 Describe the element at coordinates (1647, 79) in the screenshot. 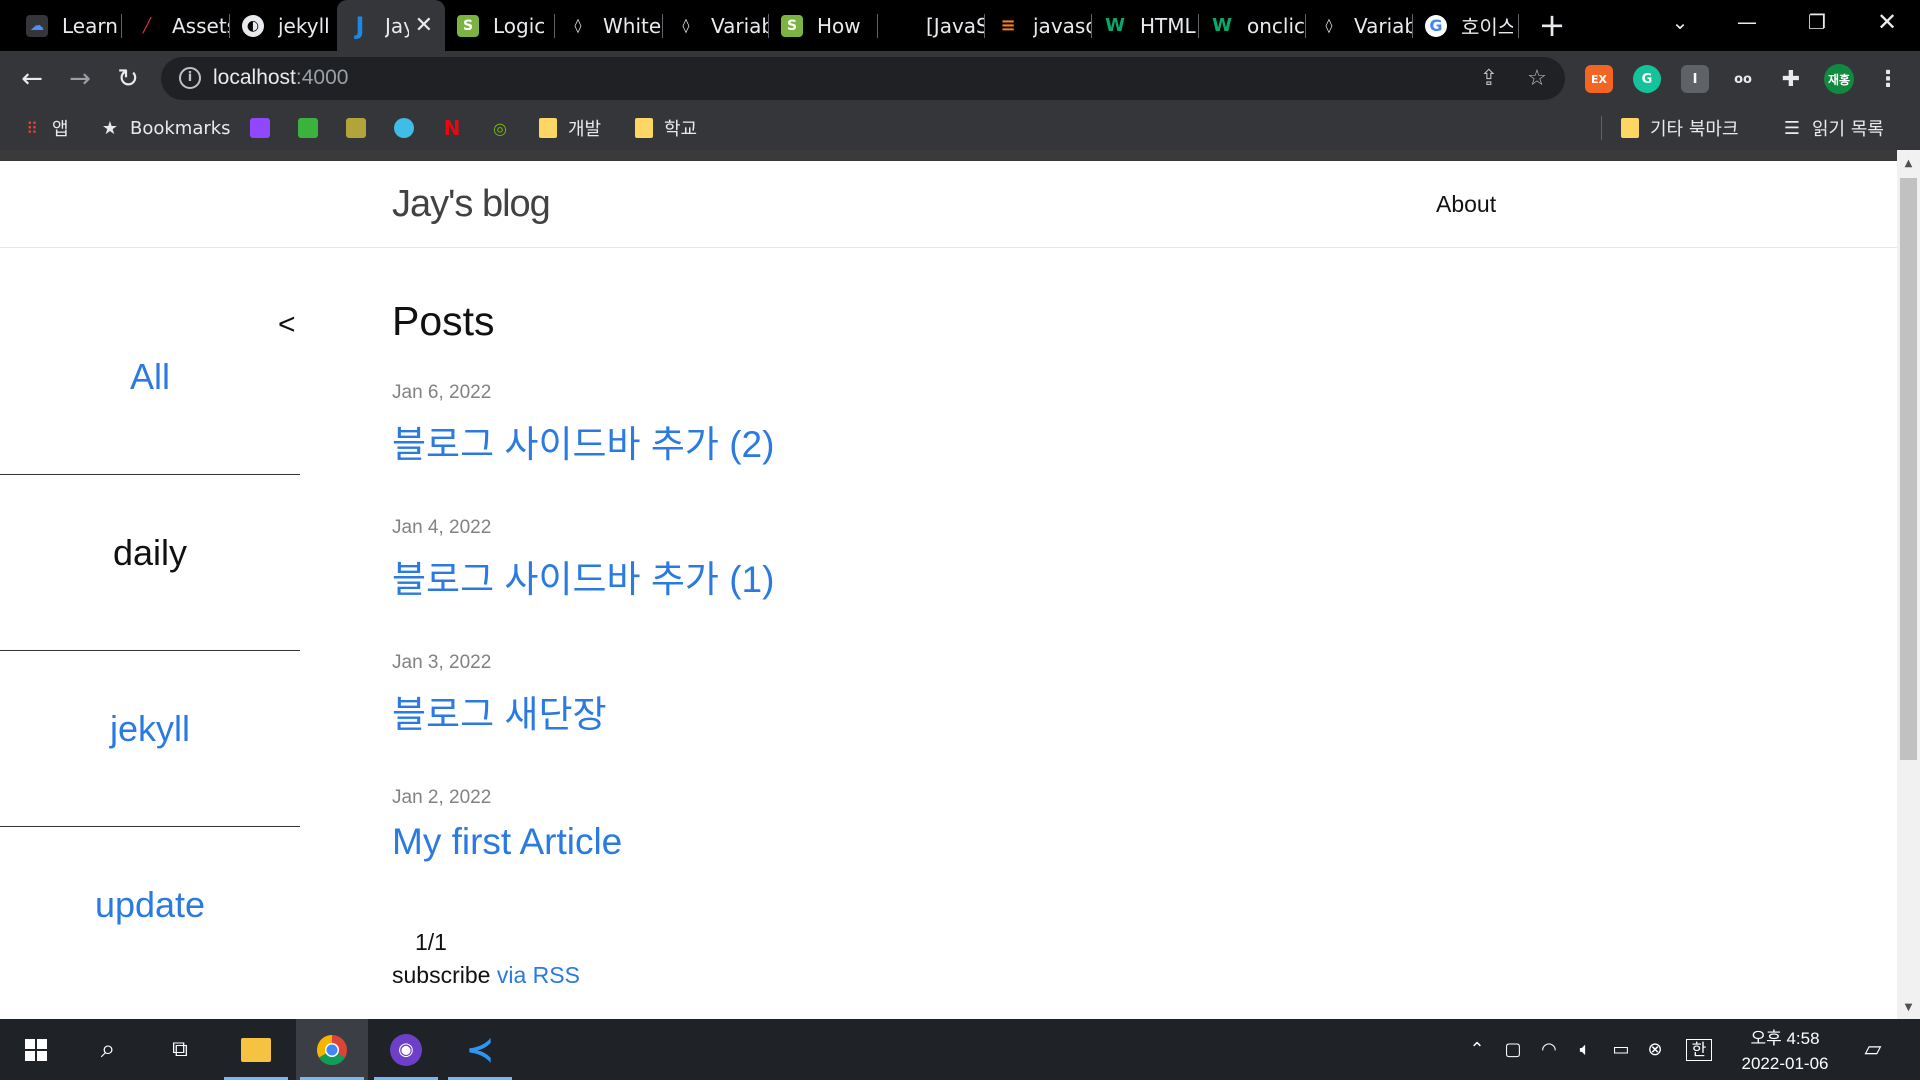

I see `grammarly-icon: G` at that location.